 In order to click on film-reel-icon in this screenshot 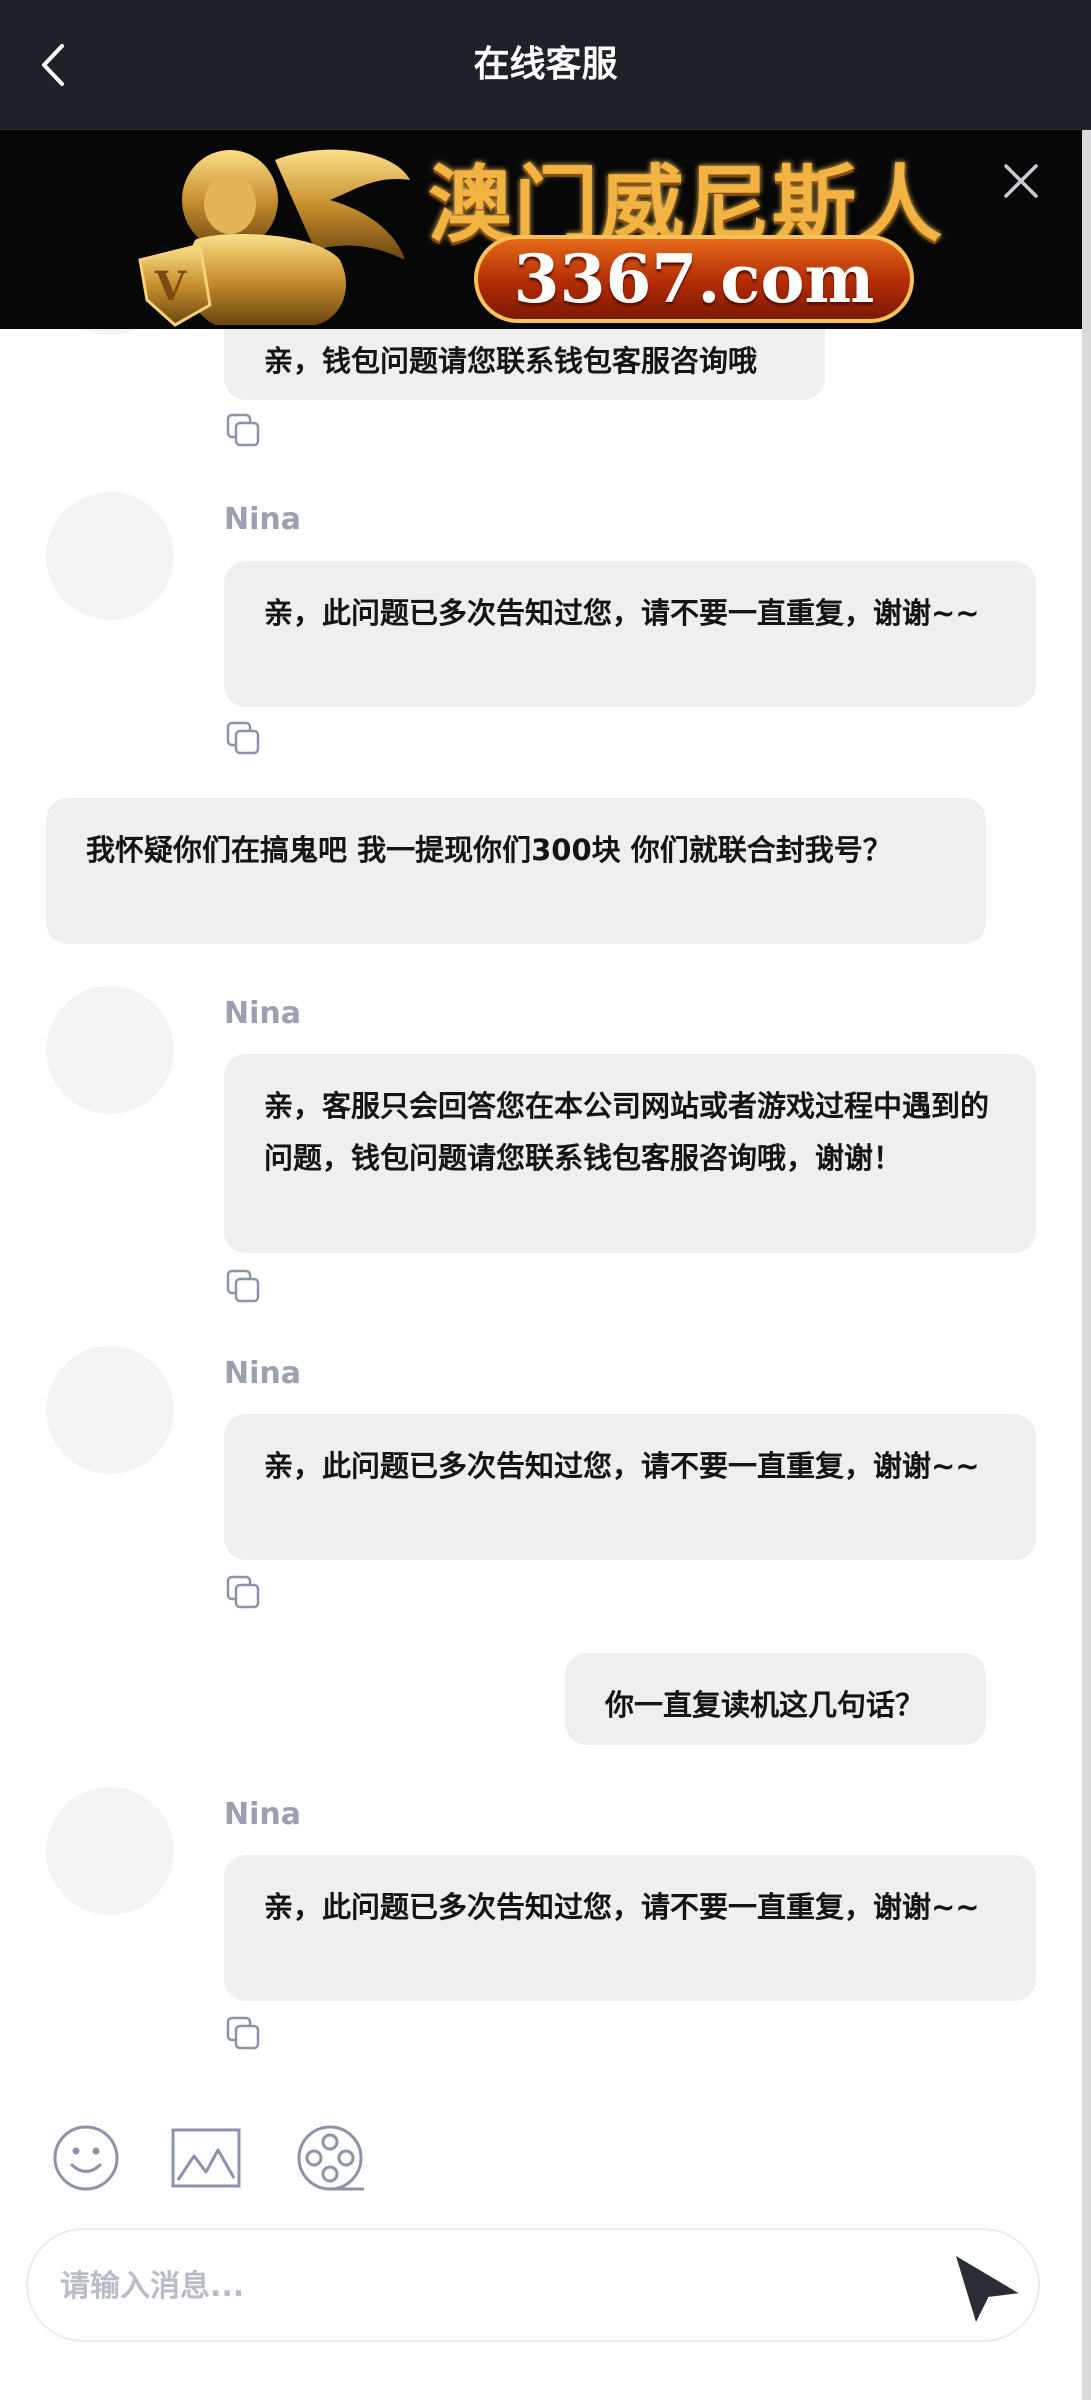, I will do `click(330, 2158)`.